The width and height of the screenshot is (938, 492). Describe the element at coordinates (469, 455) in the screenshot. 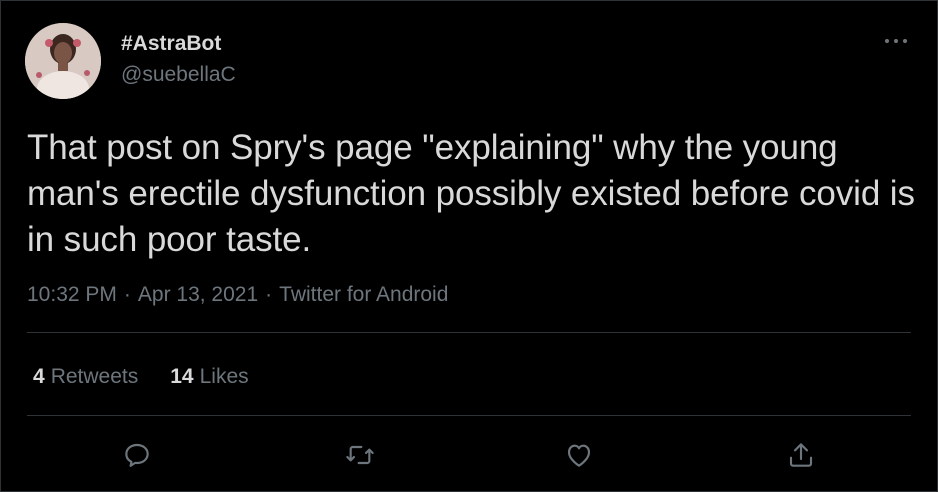

I see `action-bar` at that location.